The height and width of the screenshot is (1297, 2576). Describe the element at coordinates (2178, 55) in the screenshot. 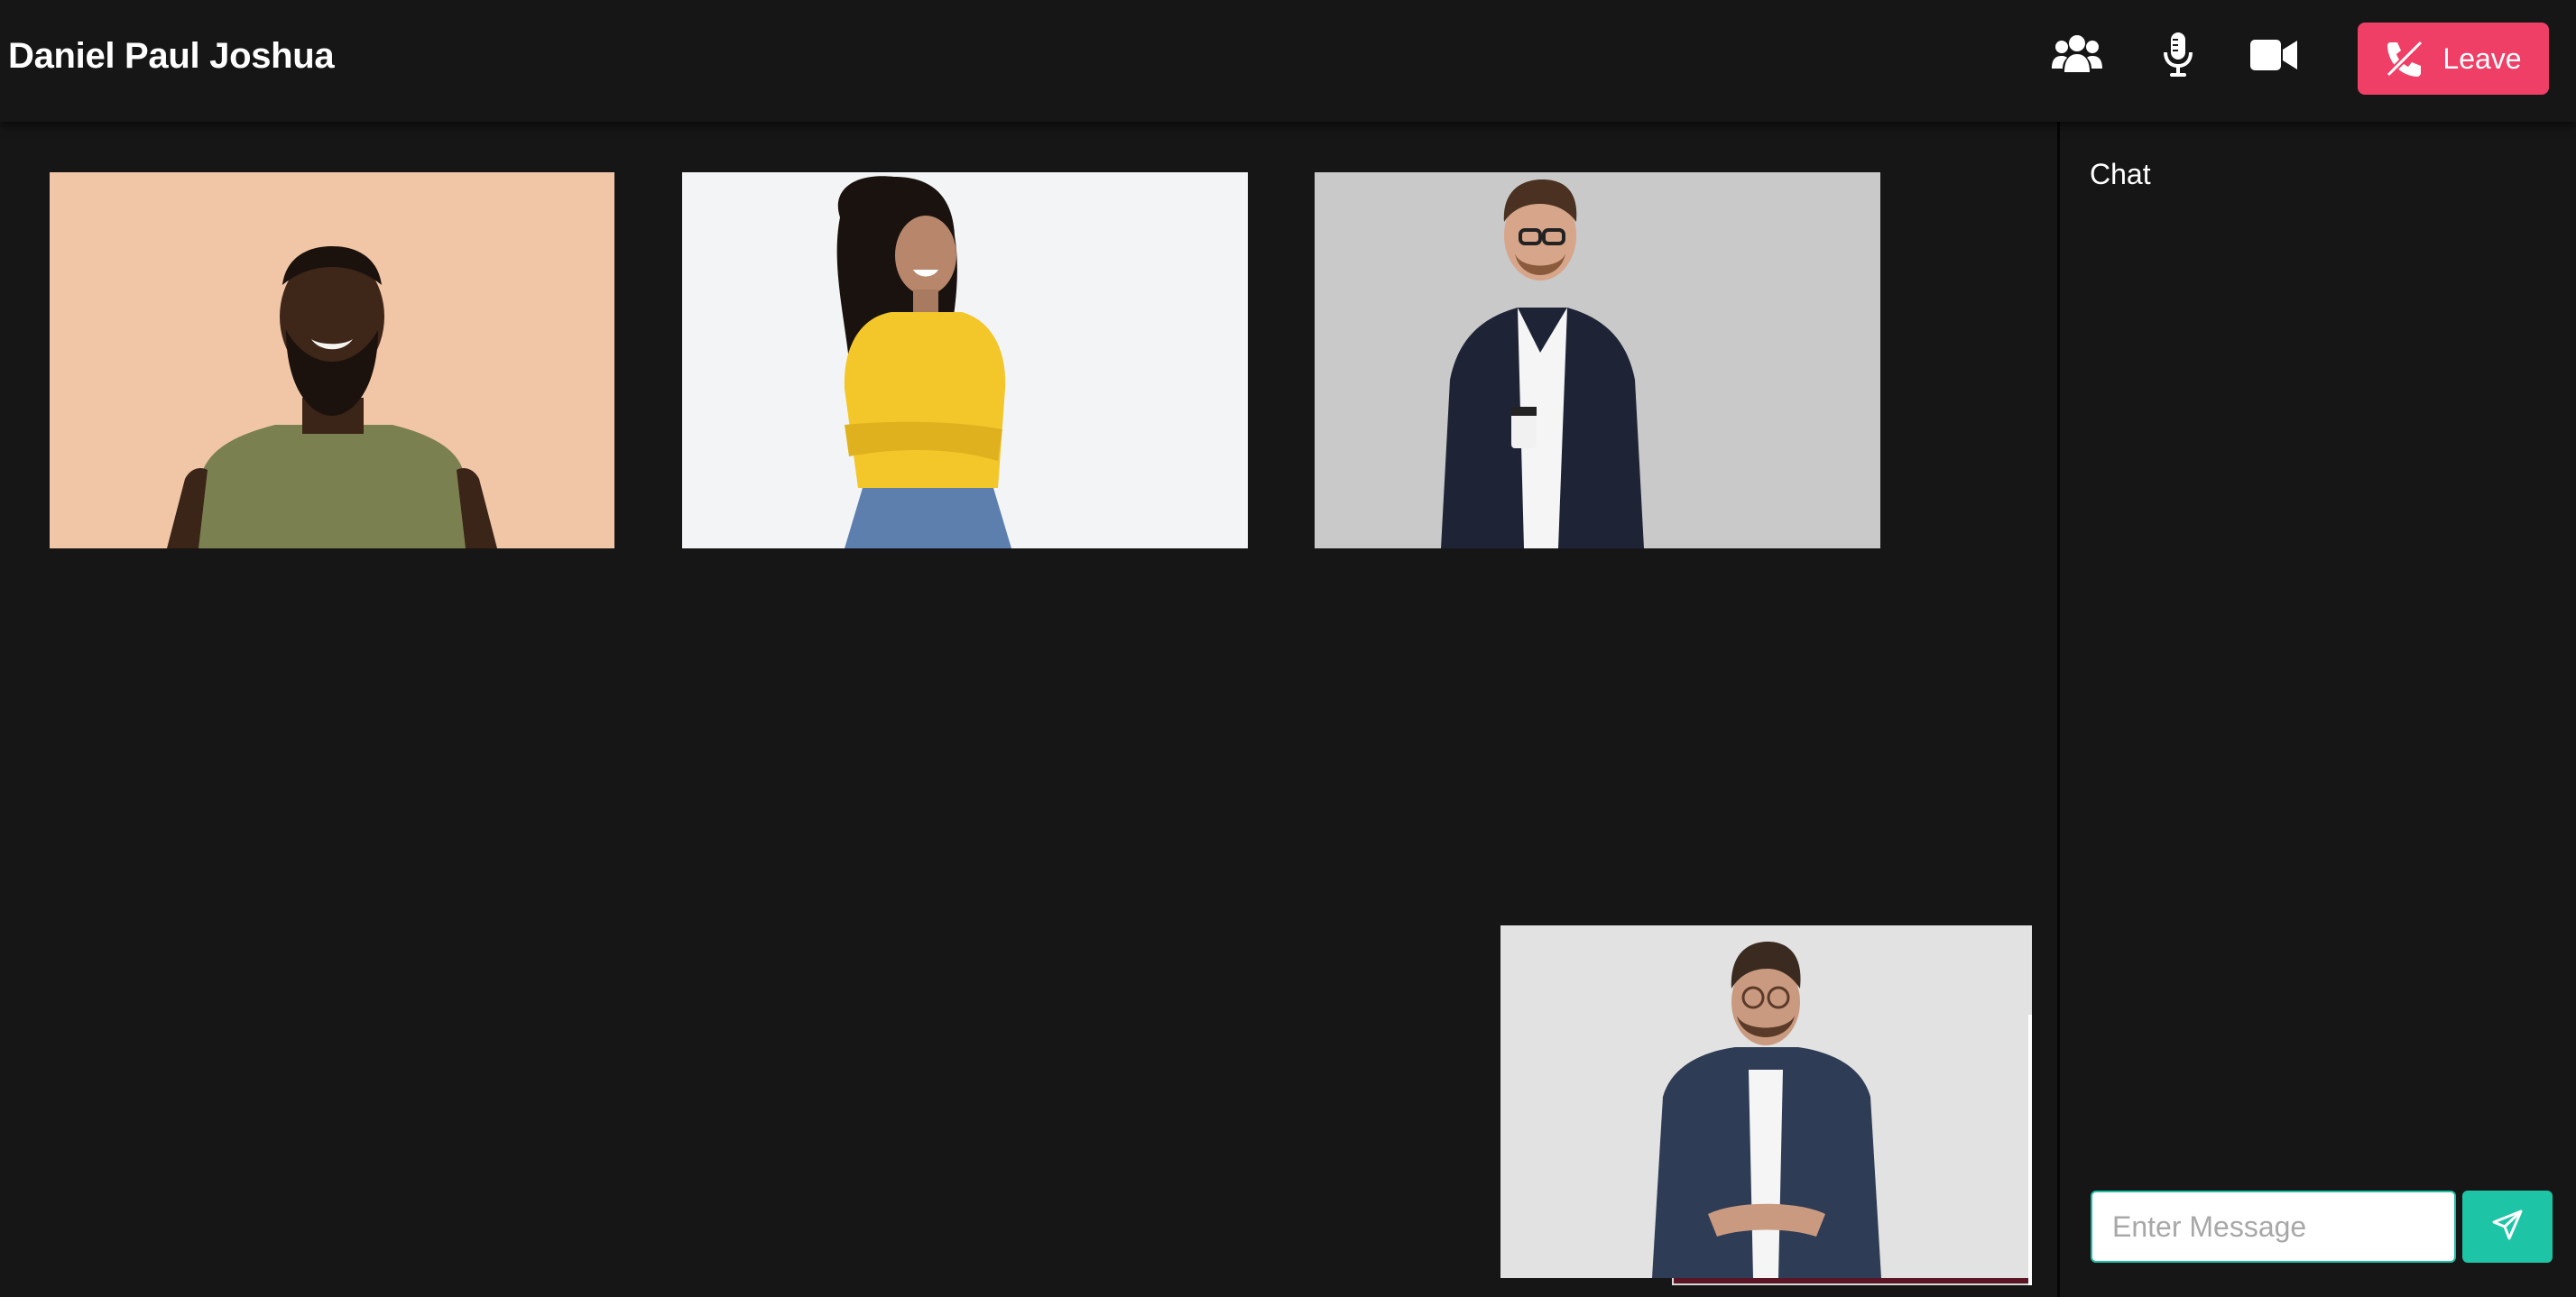

I see `microphone-icon` at that location.